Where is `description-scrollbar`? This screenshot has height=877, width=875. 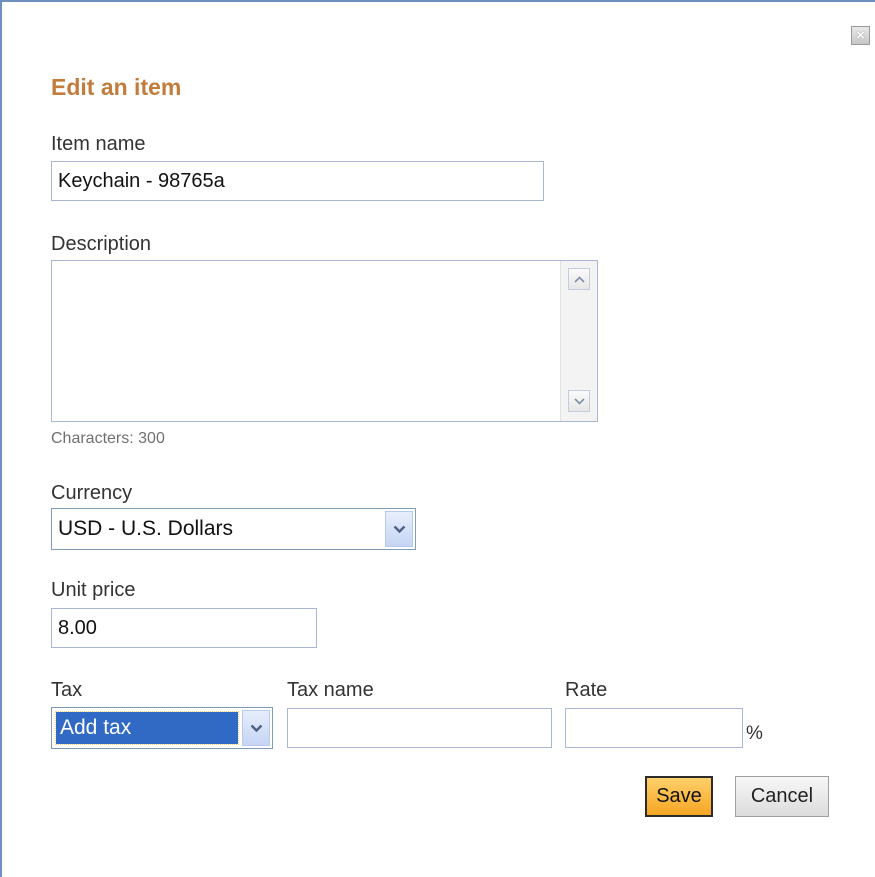
description-scrollbar is located at coordinates (578, 341).